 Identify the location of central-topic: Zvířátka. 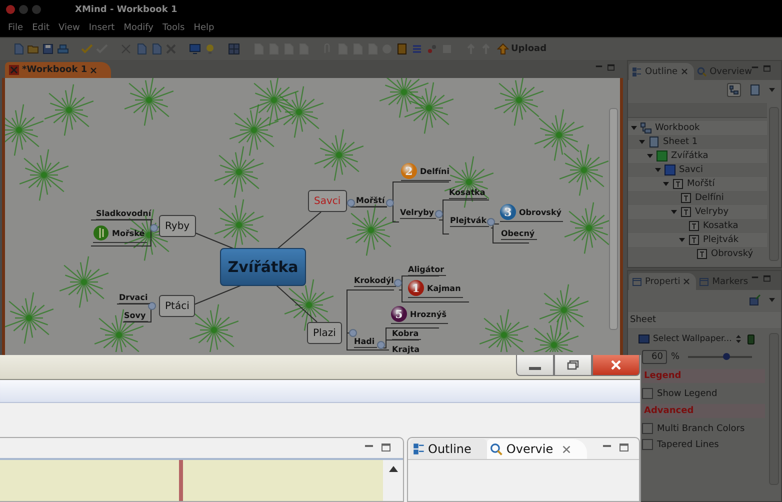
(263, 267).